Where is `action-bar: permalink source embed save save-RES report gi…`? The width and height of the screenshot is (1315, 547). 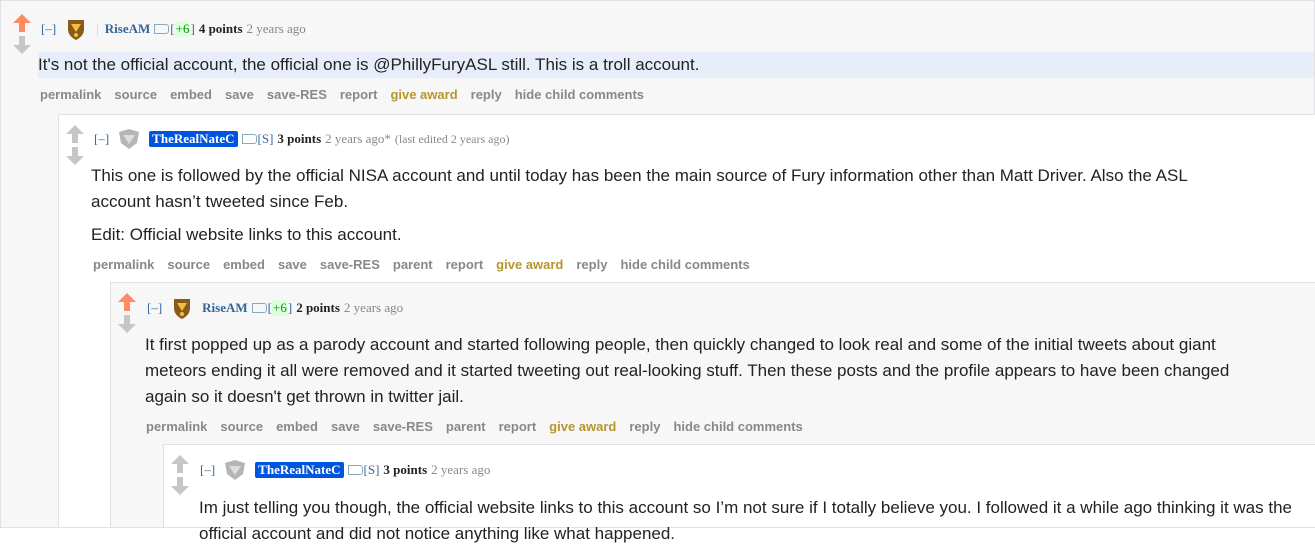
action-bar: permalink source embed save save-RES report gi… is located at coordinates (348, 94).